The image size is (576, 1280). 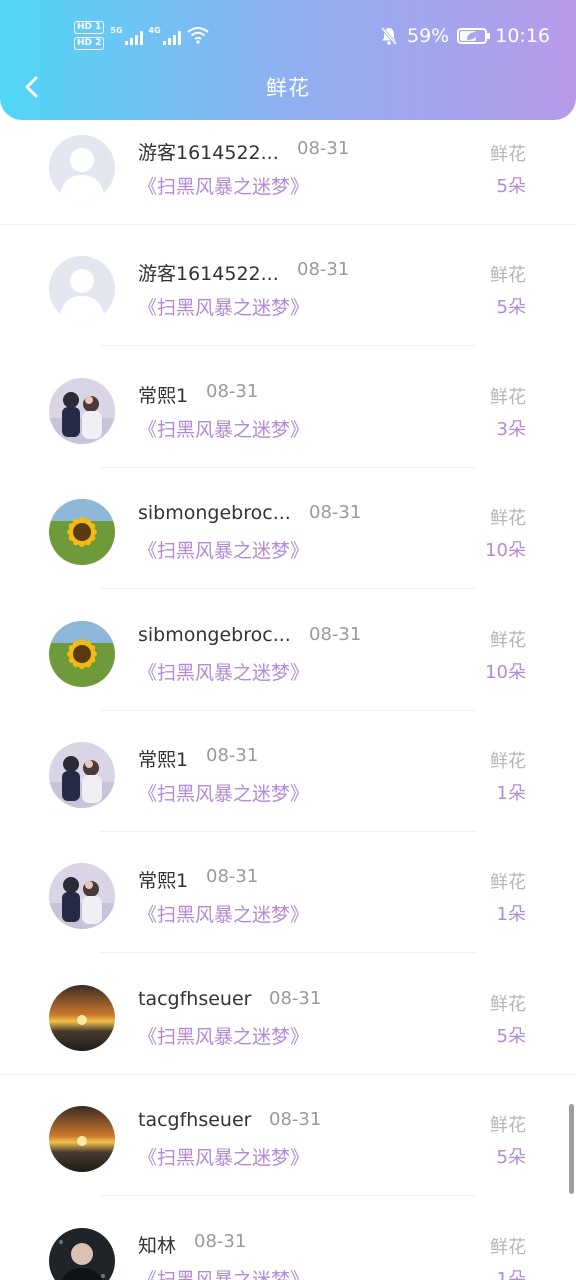 What do you see at coordinates (389, 36) in the screenshot?
I see `bell-mute-icon` at bounding box center [389, 36].